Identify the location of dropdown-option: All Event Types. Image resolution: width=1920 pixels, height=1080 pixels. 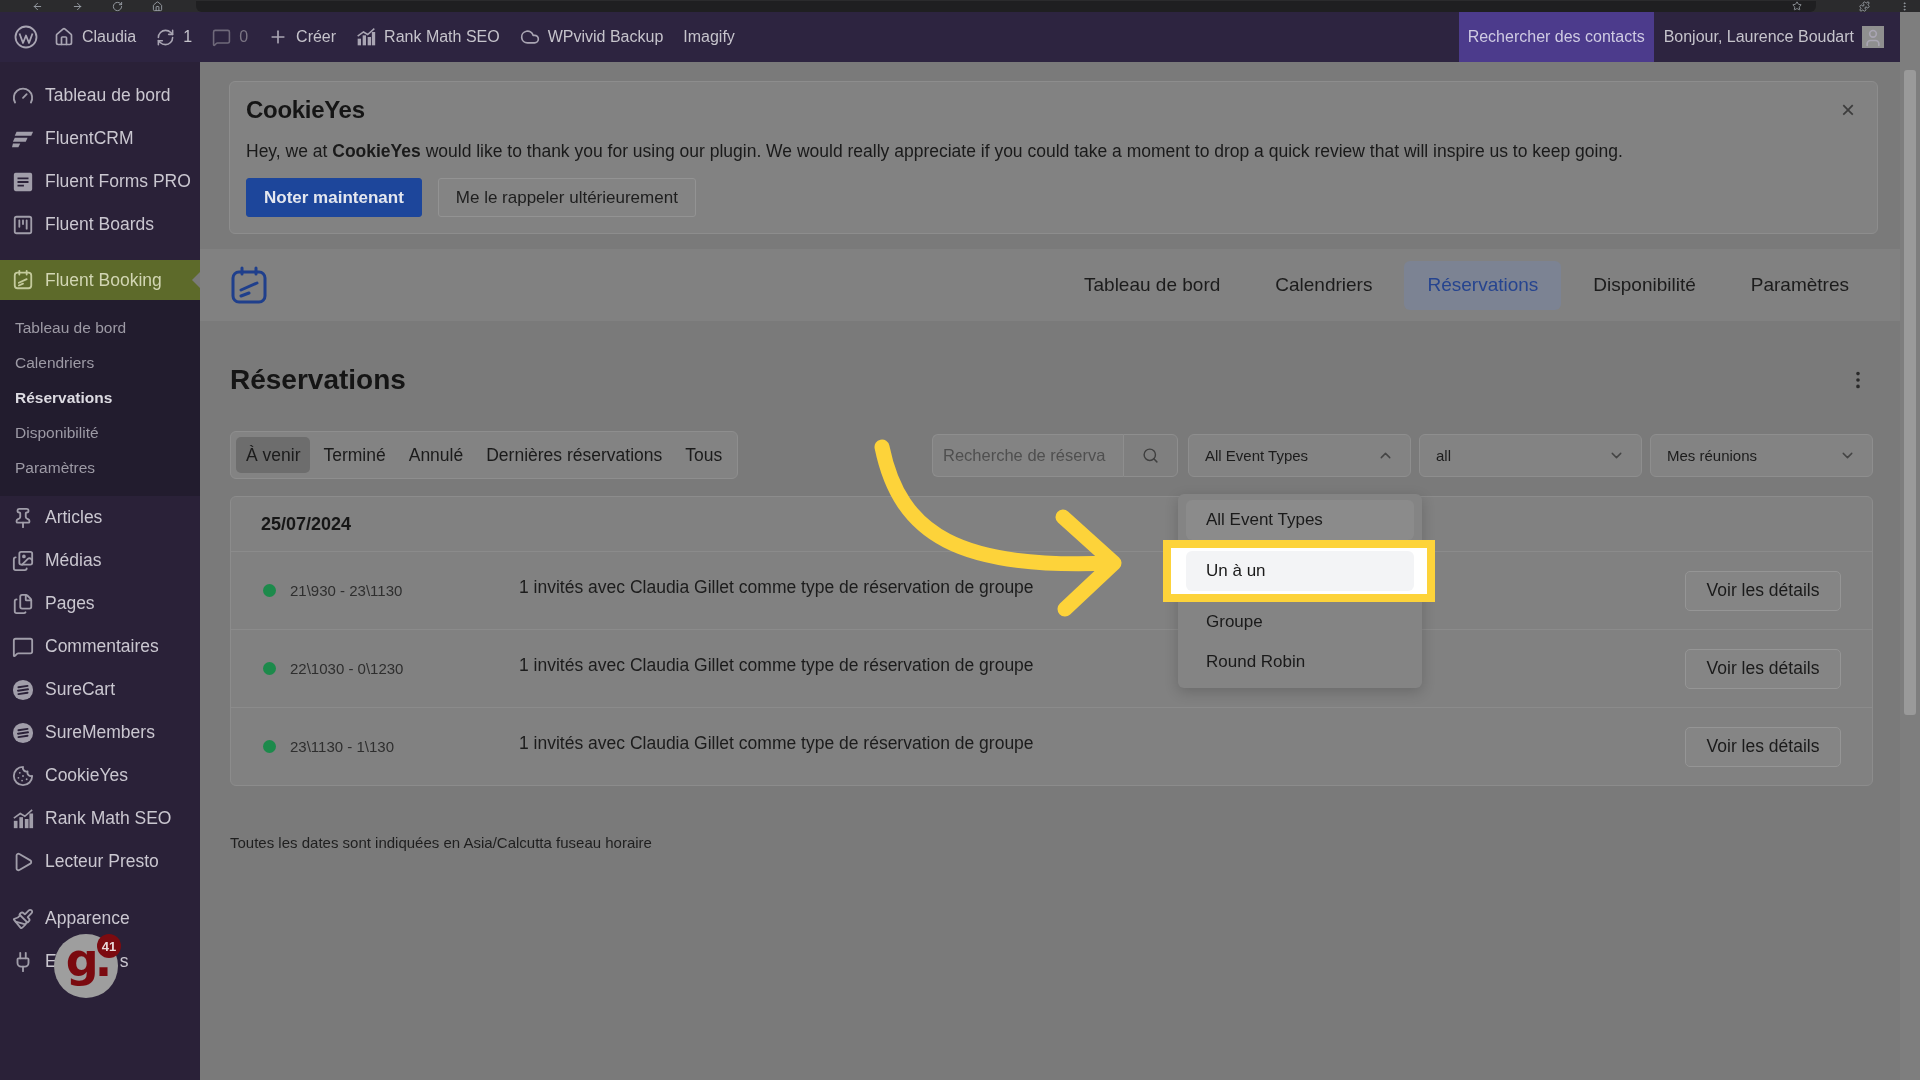
(1300, 519).